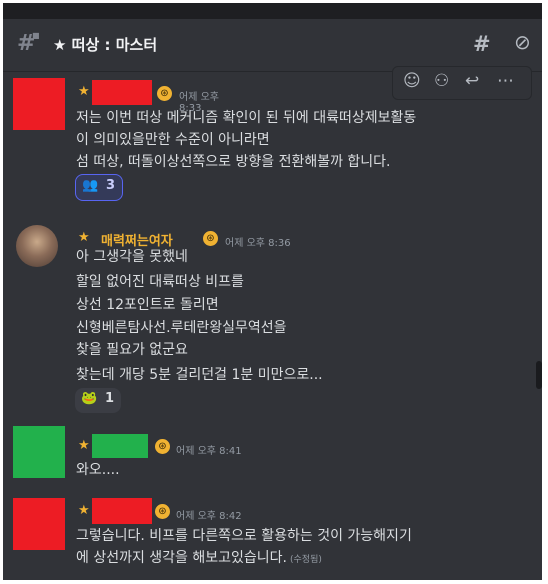  Describe the element at coordinates (175, 511) in the screenshot. I see `message-header: ★ ⊛ 어제 오후 8:42` at that location.